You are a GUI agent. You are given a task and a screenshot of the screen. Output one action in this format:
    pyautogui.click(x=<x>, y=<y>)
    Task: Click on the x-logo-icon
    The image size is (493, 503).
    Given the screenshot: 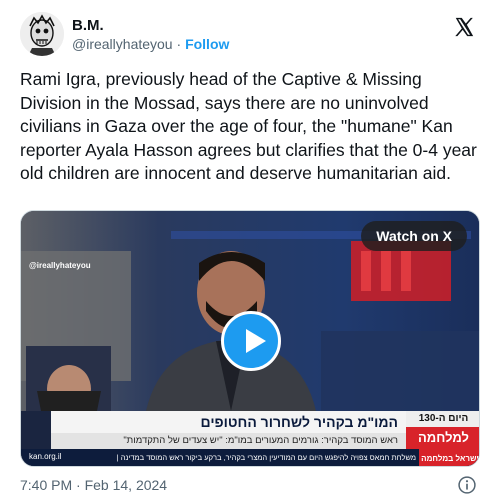 What is the action you would take?
    pyautogui.click(x=464, y=27)
    